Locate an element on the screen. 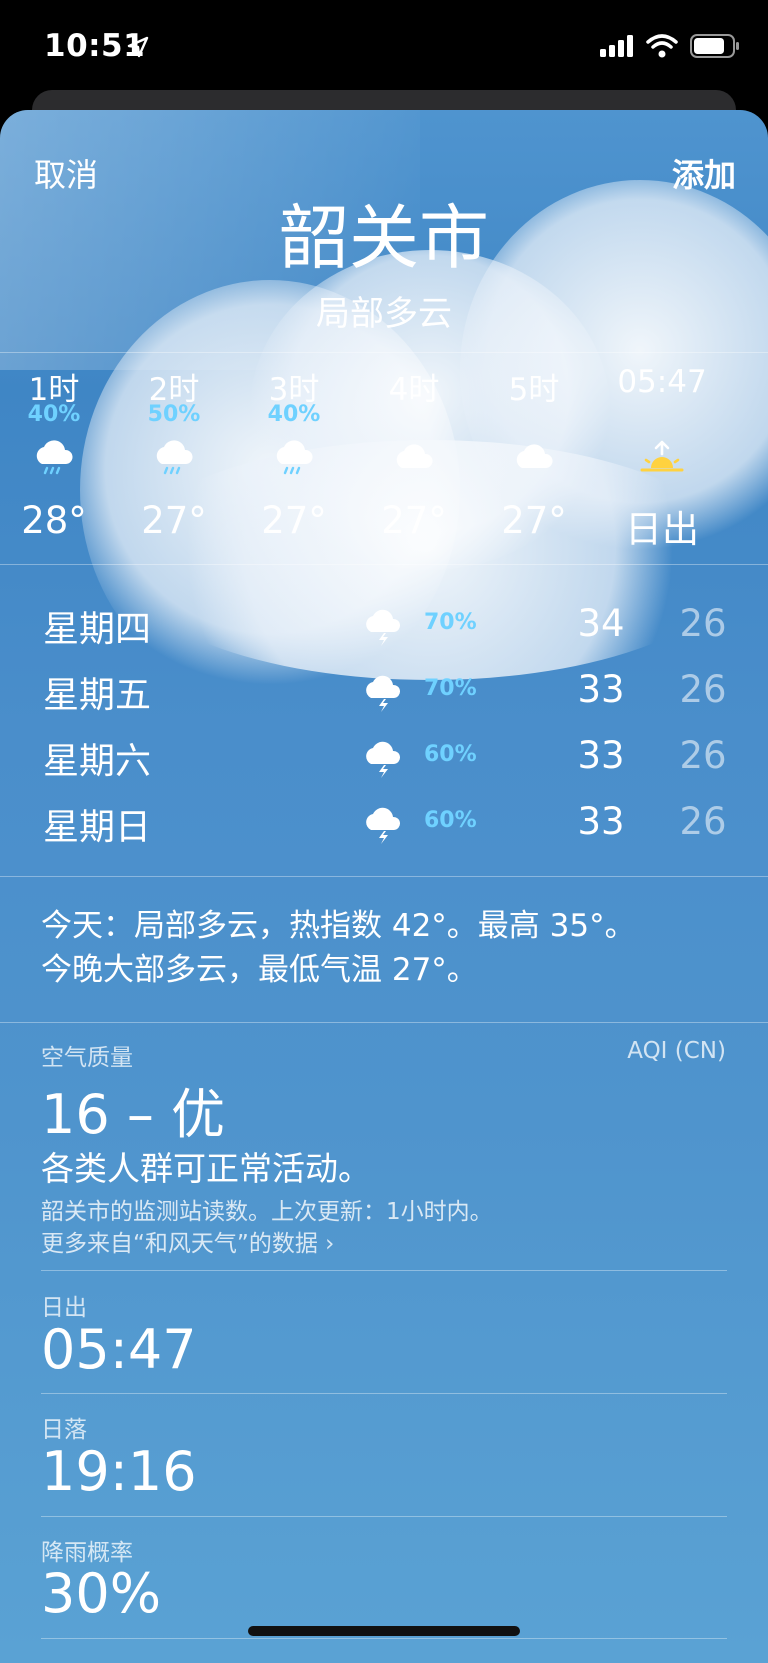  air-quality-note: 韶关市的监测站读数。上次更新：1小时内。 更多来自“和风天气”的数据 › is located at coordinates (267, 1228).